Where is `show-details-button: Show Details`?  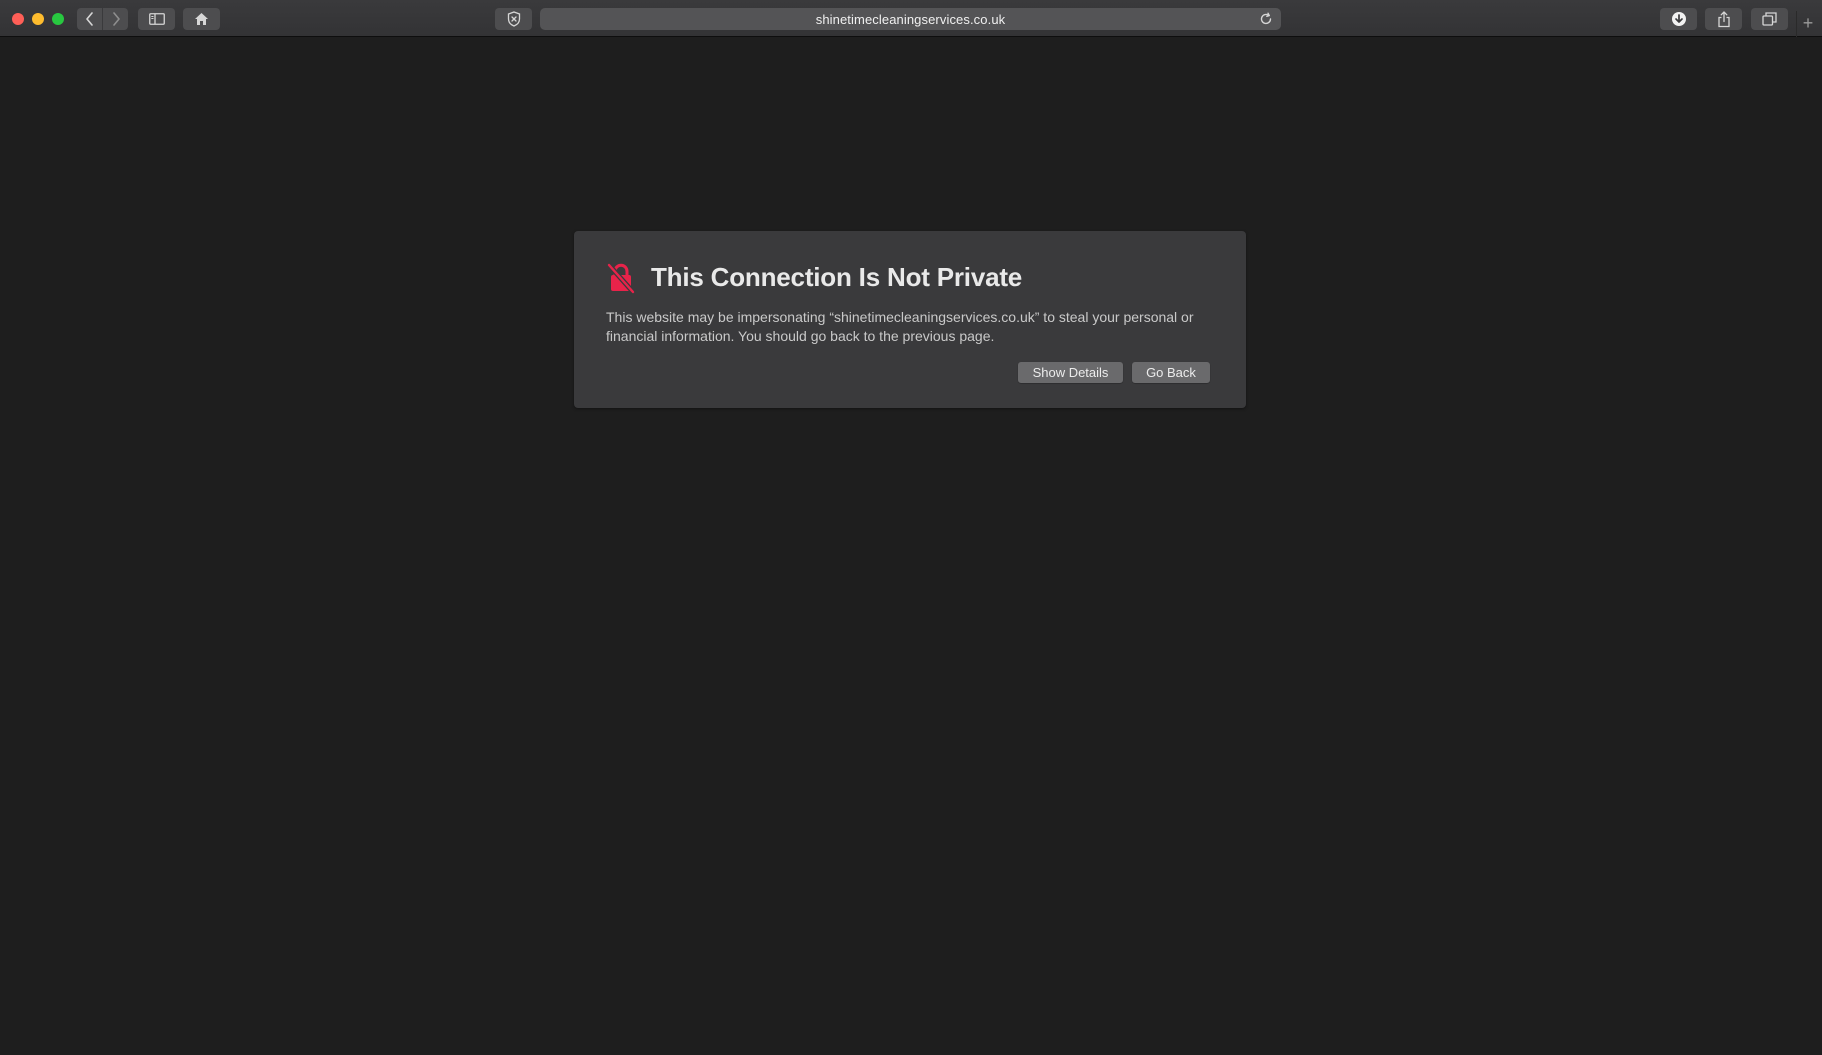 show-details-button: Show Details is located at coordinates (1070, 372).